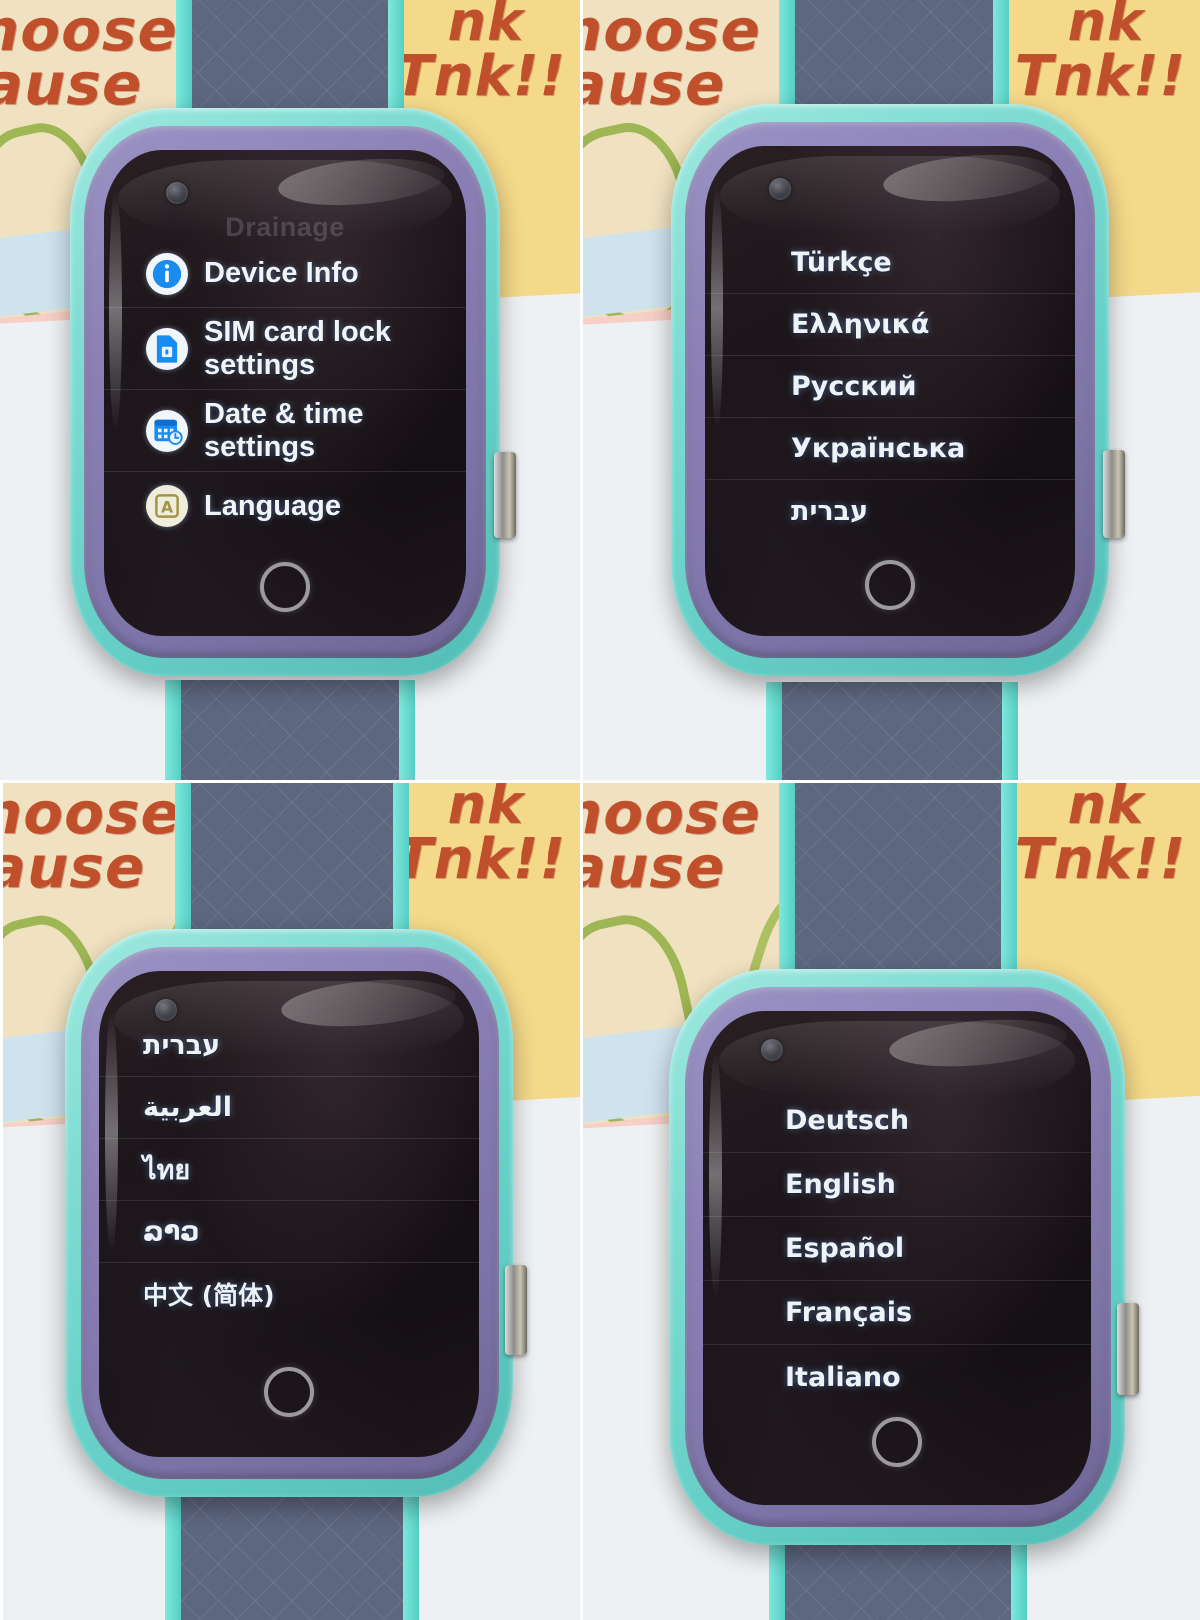  I want to click on language-label: 中文 (简体), so click(209, 1295).